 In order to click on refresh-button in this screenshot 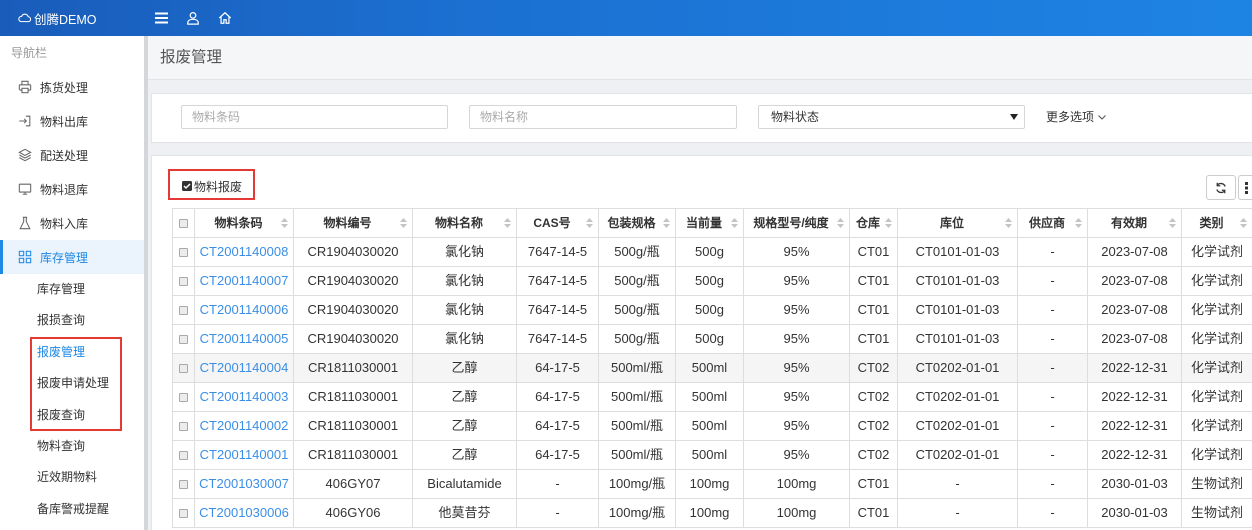, I will do `click(1221, 187)`.